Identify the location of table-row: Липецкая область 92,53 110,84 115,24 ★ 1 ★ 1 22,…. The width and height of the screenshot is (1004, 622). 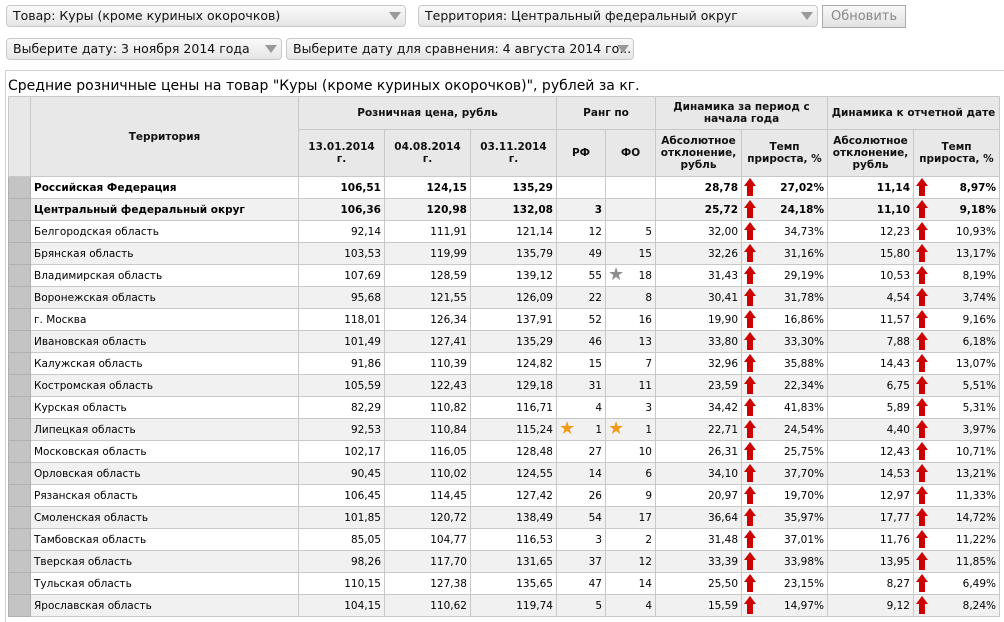
(504, 429).